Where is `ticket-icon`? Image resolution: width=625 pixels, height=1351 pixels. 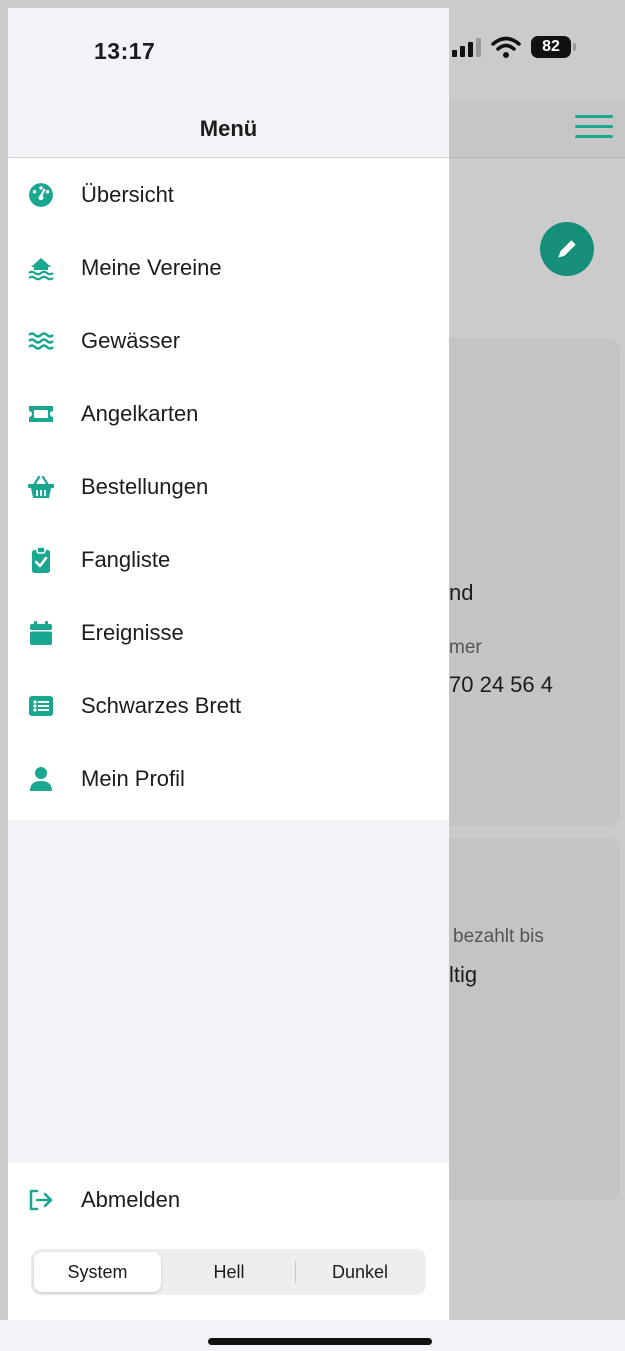
ticket-icon is located at coordinates (41, 414).